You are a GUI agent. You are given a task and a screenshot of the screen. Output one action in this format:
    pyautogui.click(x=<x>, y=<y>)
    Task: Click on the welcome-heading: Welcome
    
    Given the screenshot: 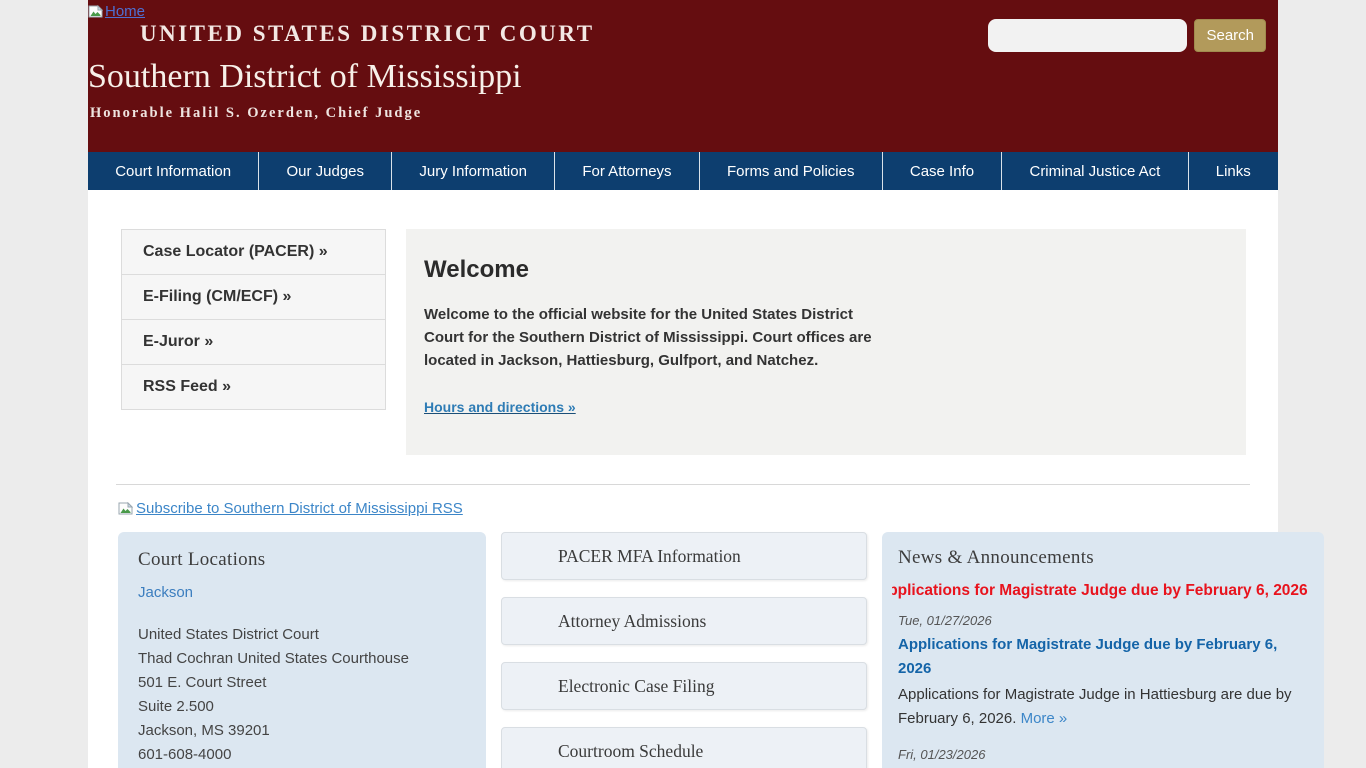 What is the action you would take?
    pyautogui.click(x=476, y=269)
    